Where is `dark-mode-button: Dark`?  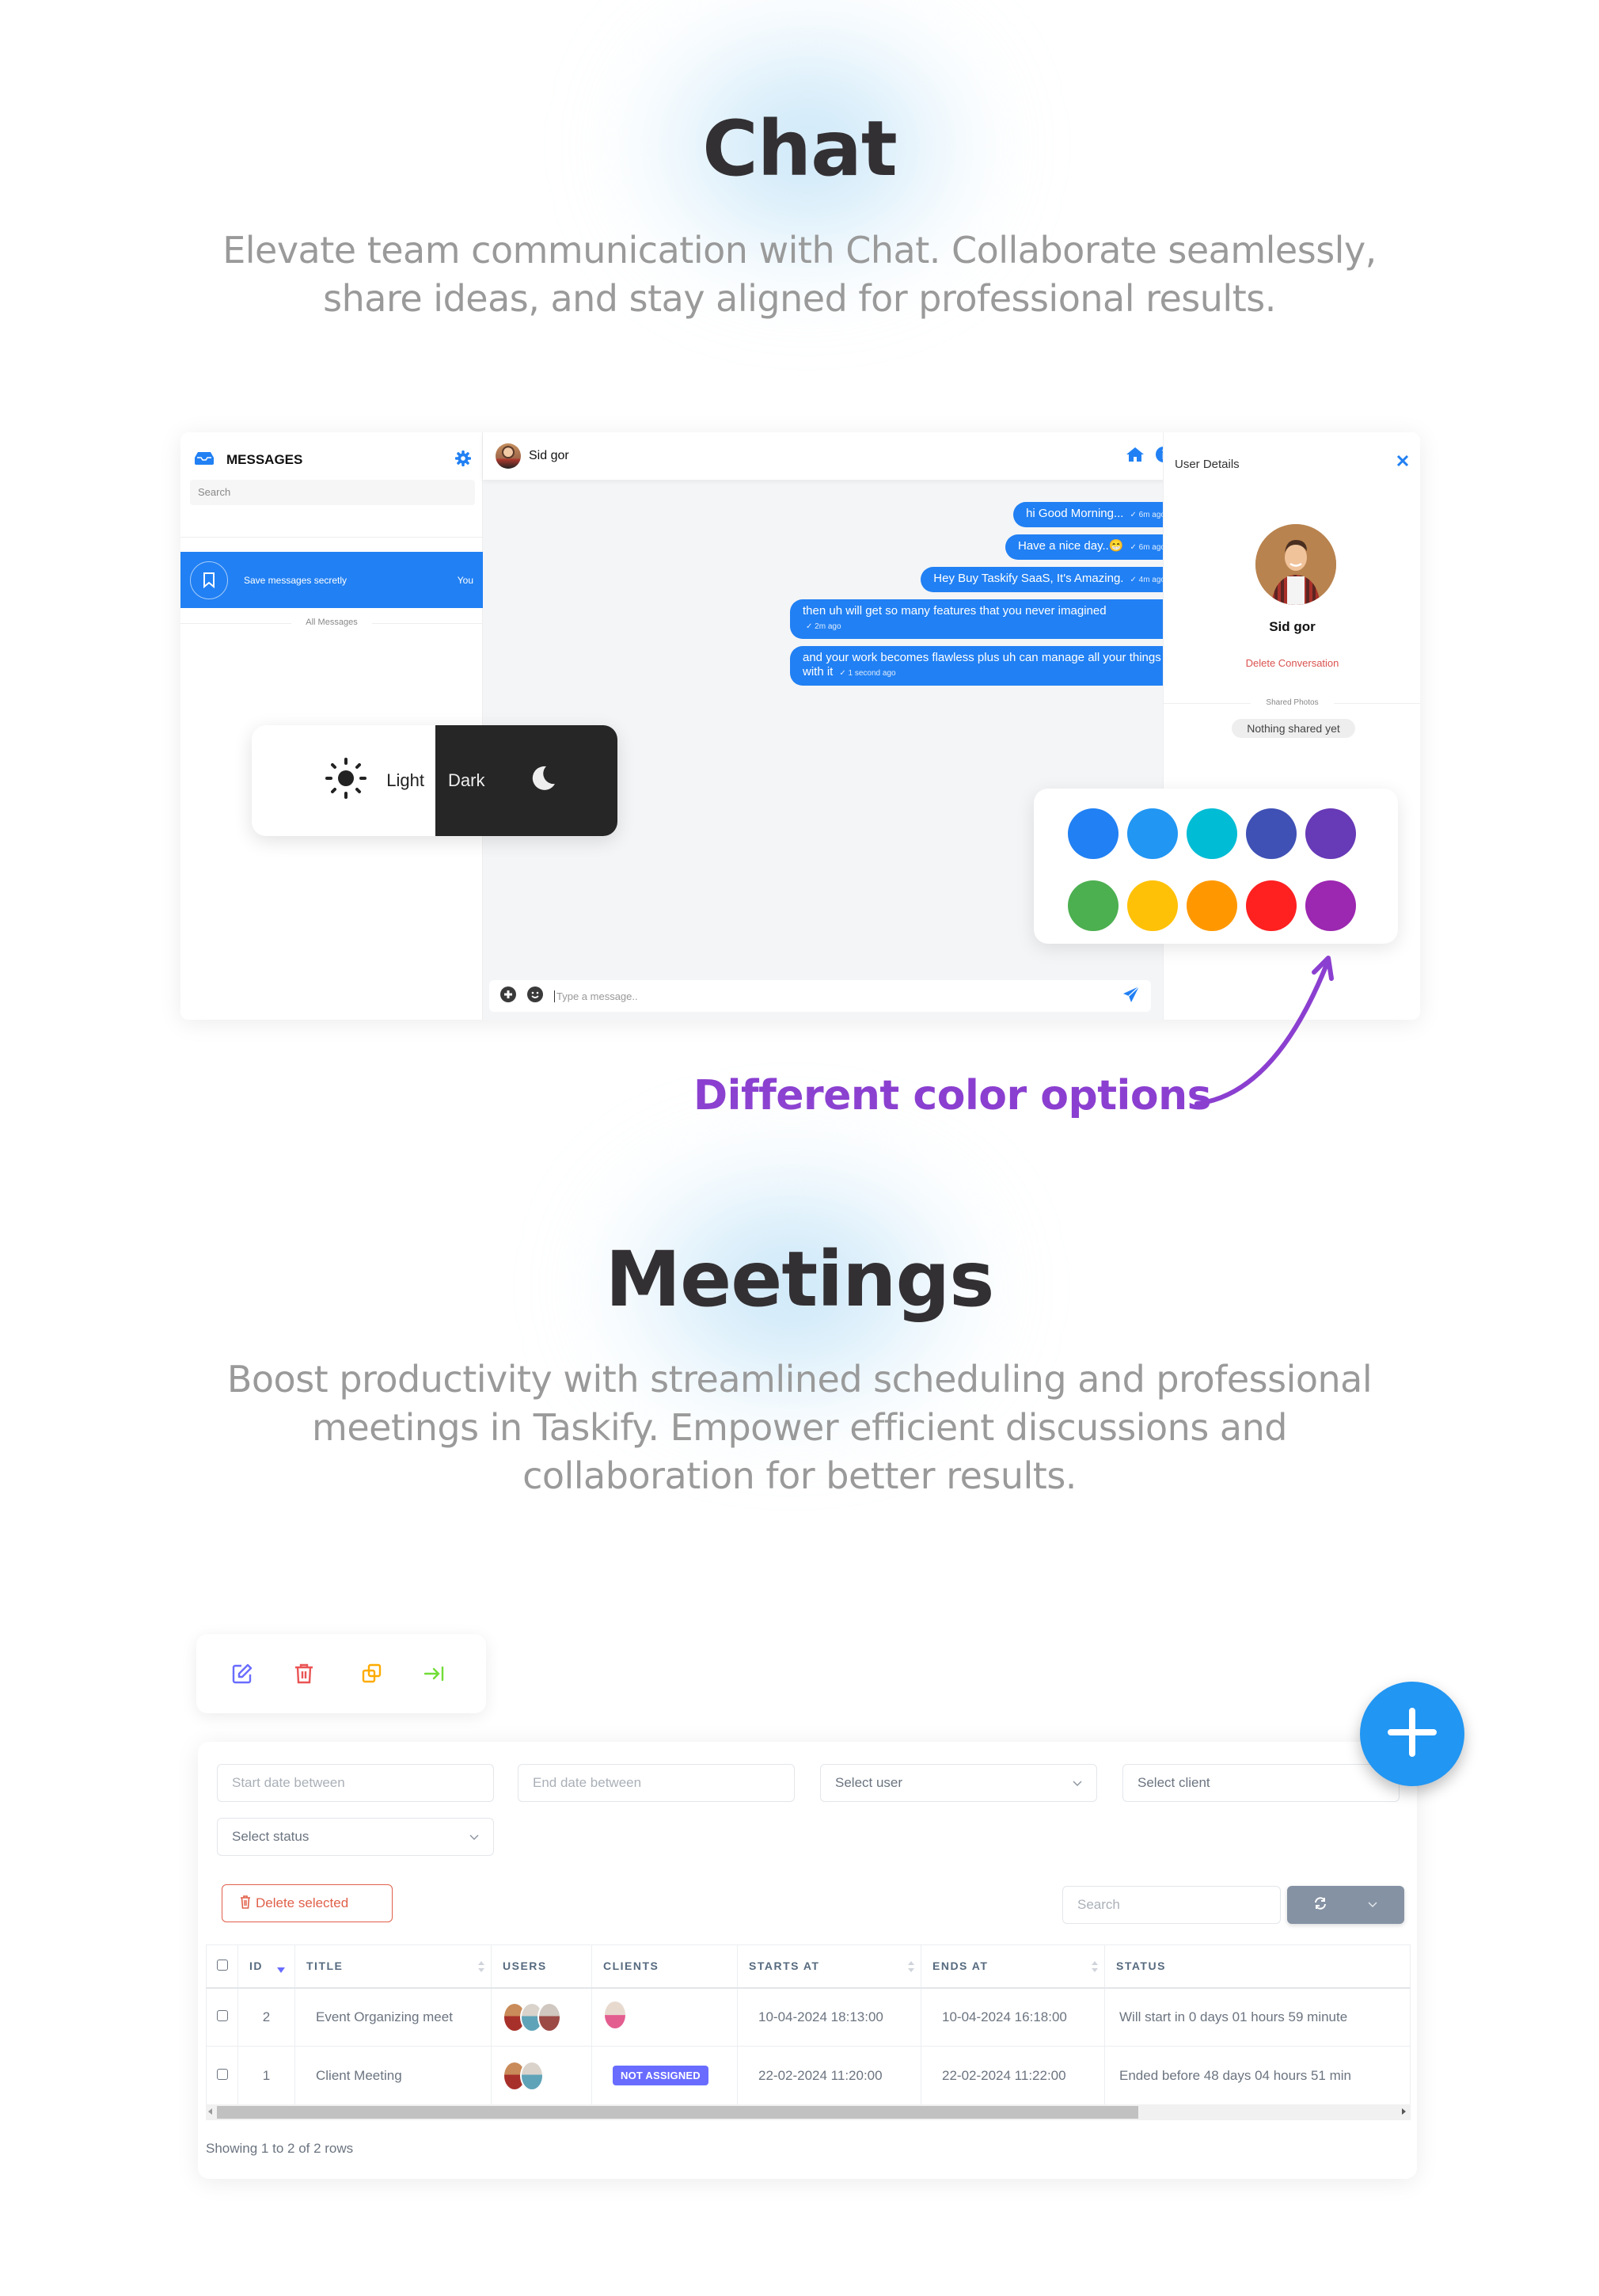 dark-mode-button: Dark is located at coordinates (526, 780).